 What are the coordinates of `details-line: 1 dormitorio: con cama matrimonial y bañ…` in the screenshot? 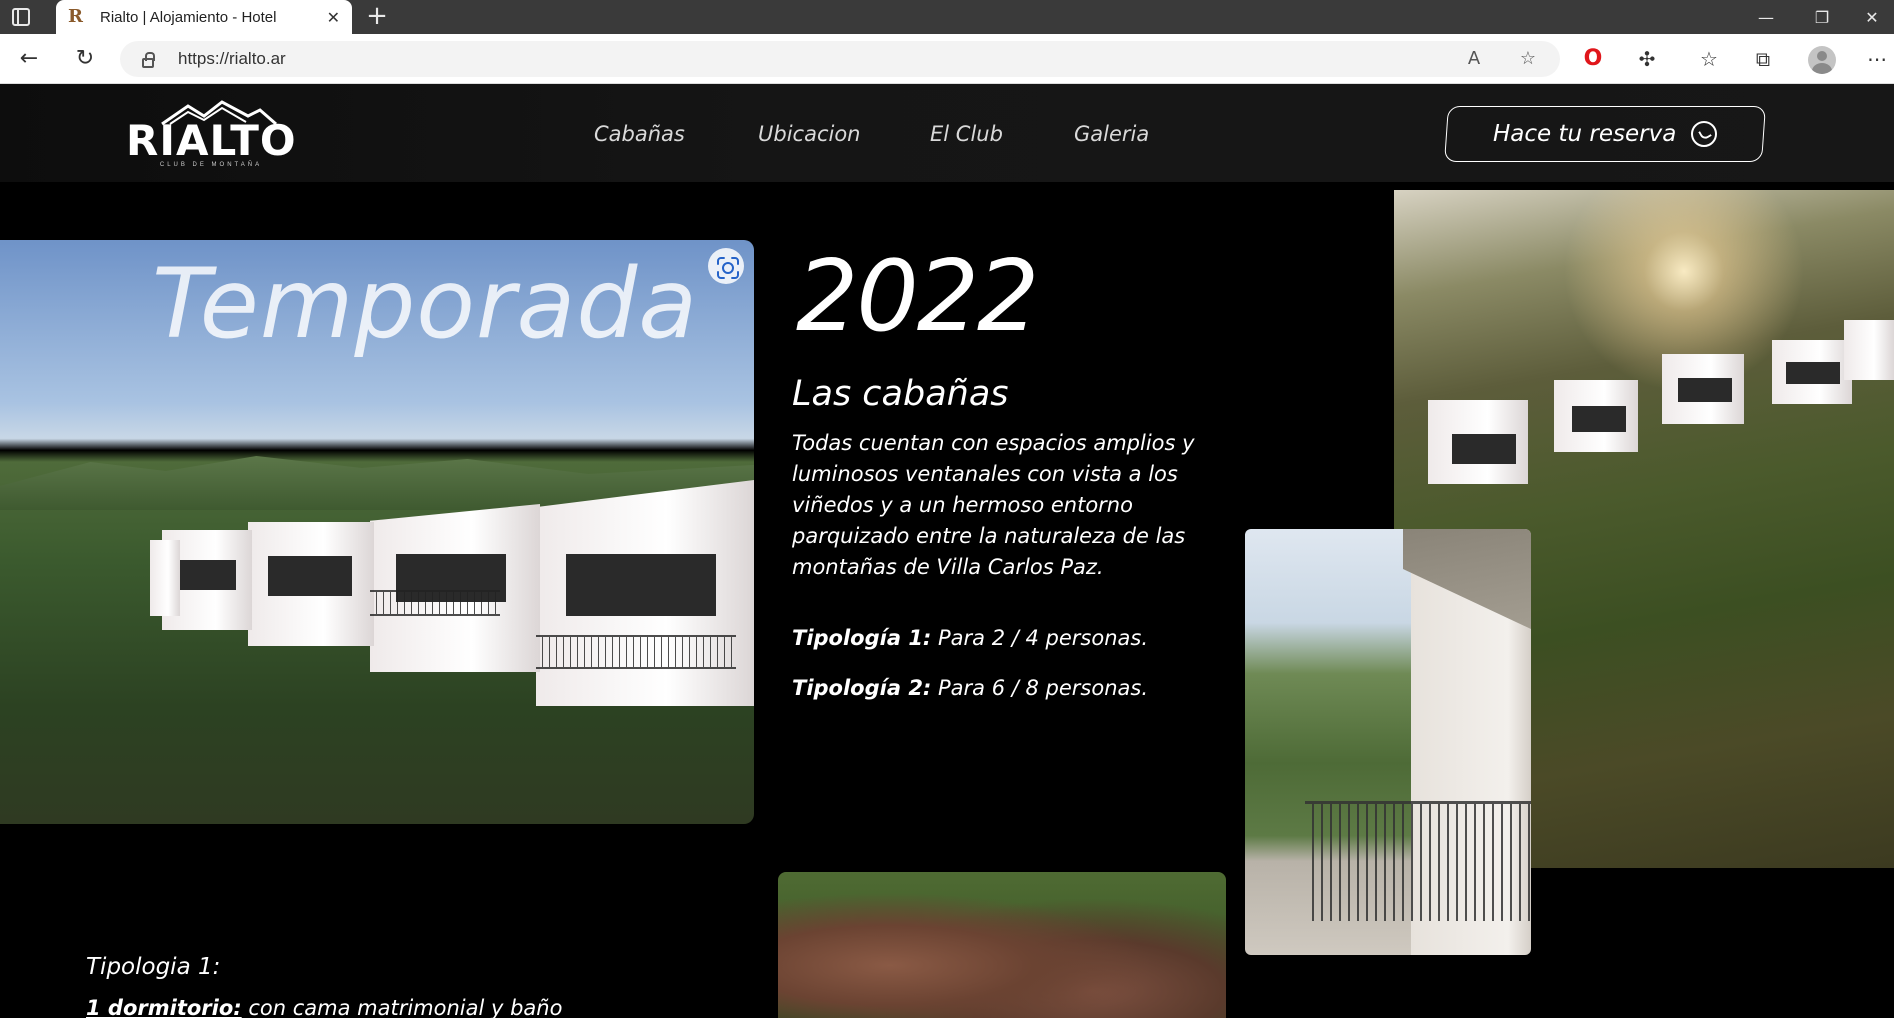 It's located at (324, 1007).